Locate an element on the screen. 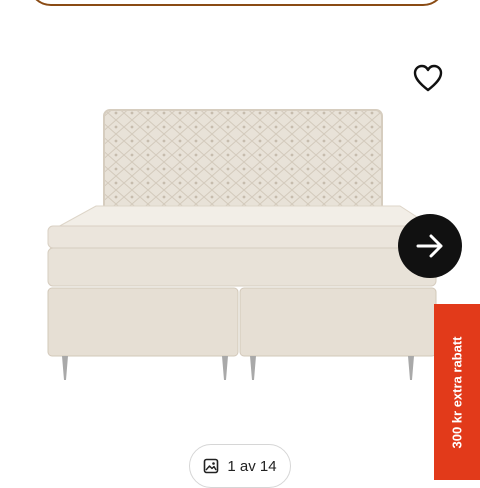 The height and width of the screenshot is (488, 480). arrow-right-icon is located at coordinates (429, 246).